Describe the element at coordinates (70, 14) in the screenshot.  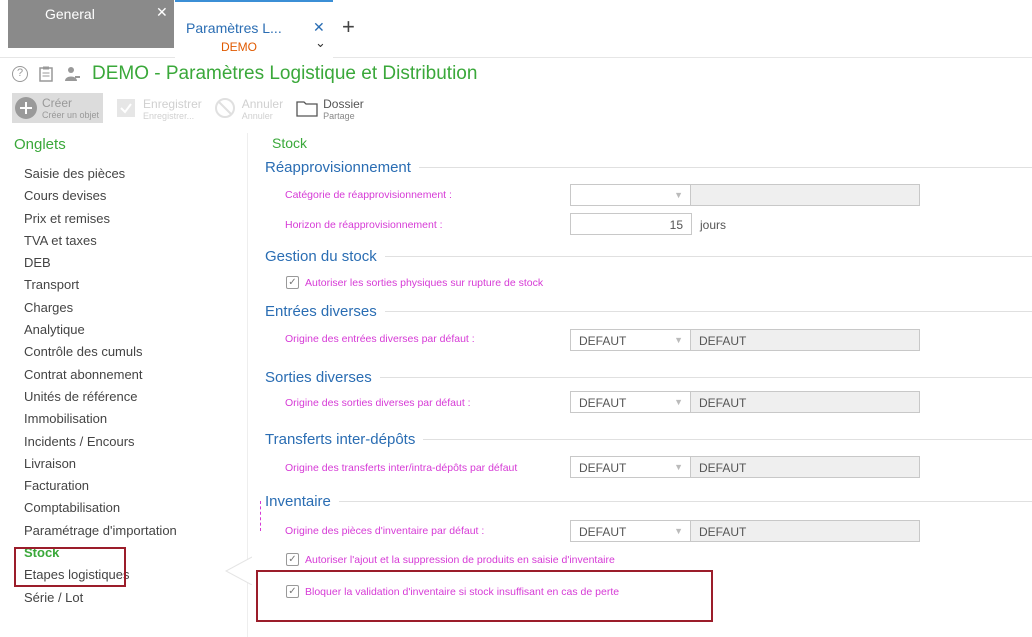
I see `tab-general-label: General` at that location.